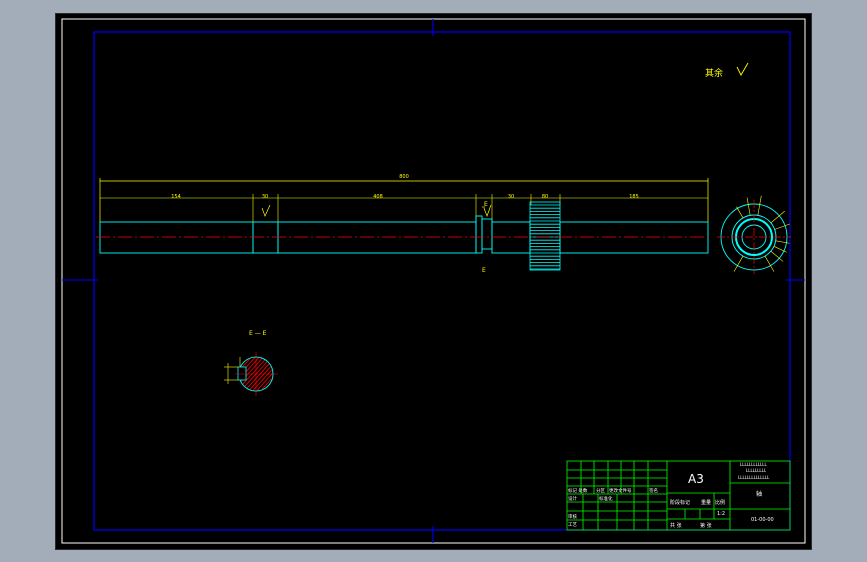  I want to click on dim-label-5: 80, so click(545, 197).